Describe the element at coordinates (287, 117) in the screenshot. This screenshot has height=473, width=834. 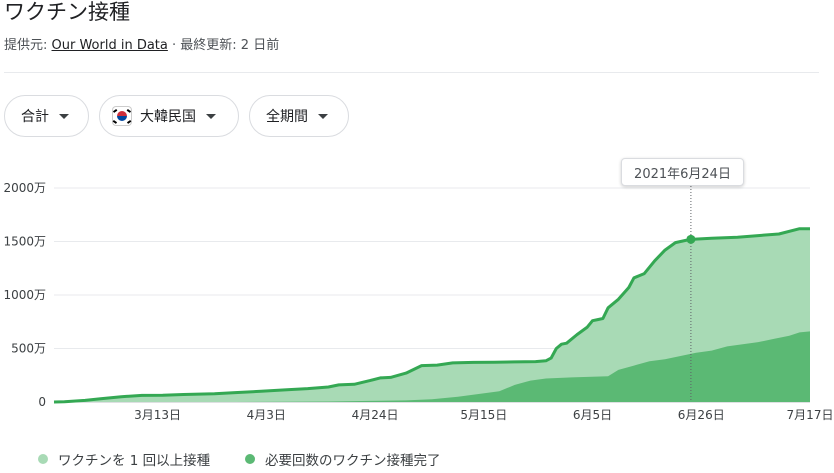
I see `period-dropdown-label: 全期間` at that location.